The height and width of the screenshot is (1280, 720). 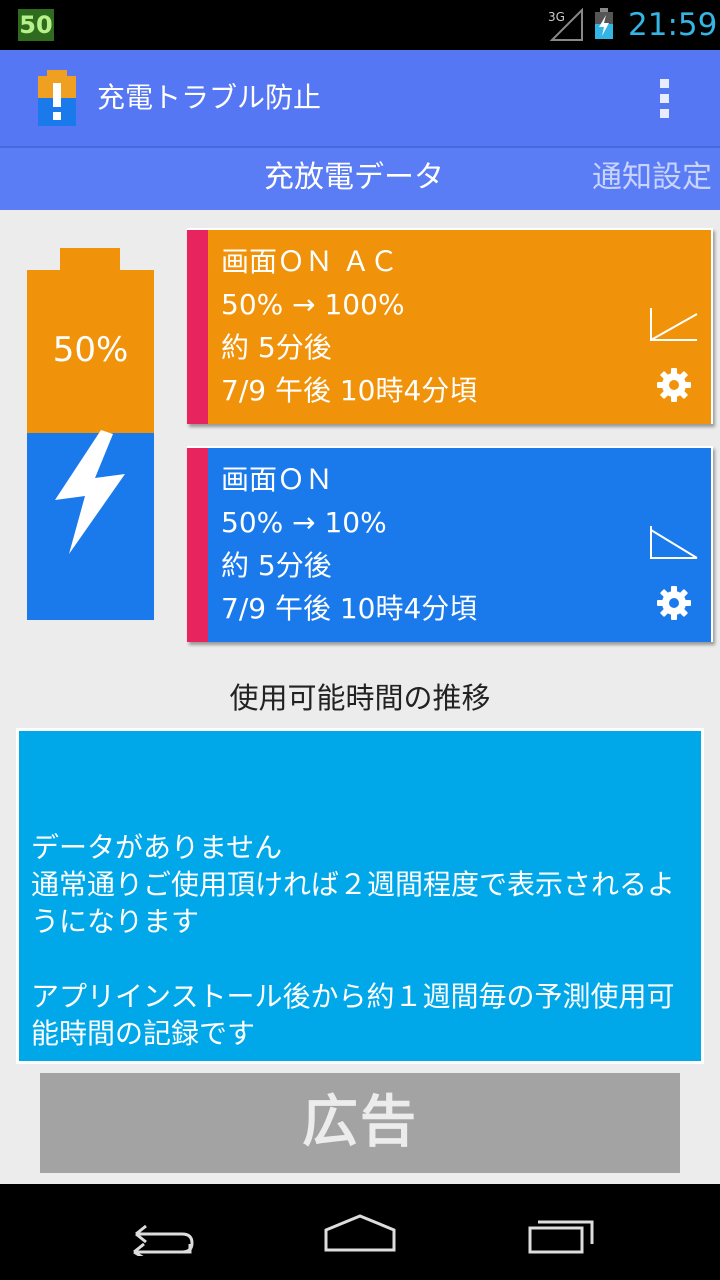 I want to click on action-bar: 充電トラブル防止, so click(x=360, y=98).